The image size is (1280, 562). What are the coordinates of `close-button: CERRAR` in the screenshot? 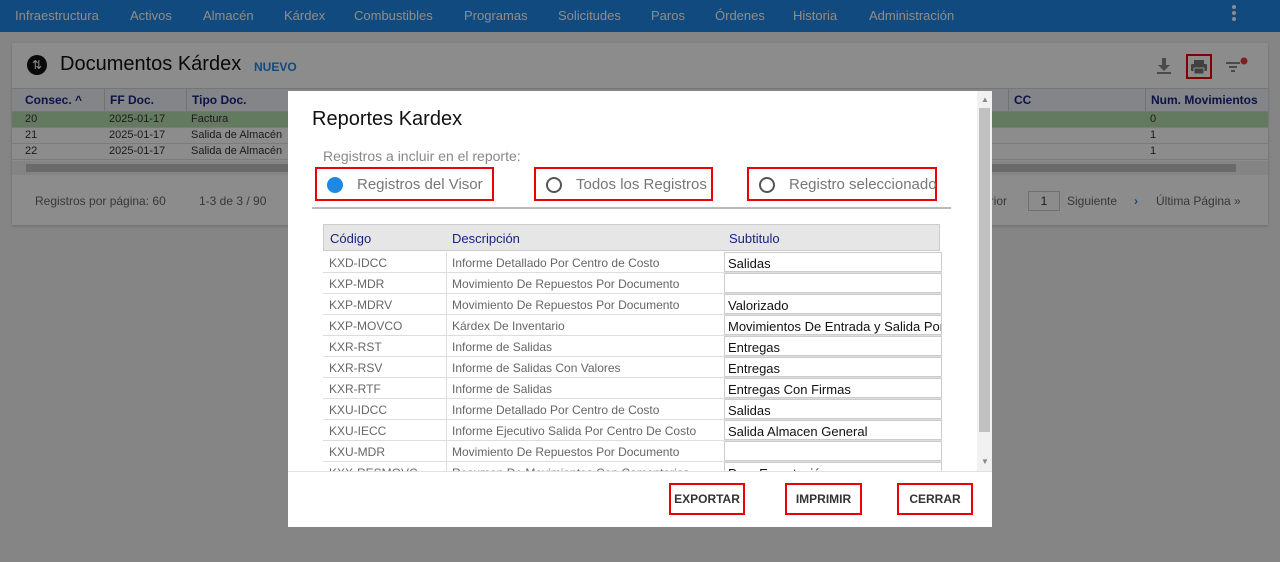 It's located at (935, 499).